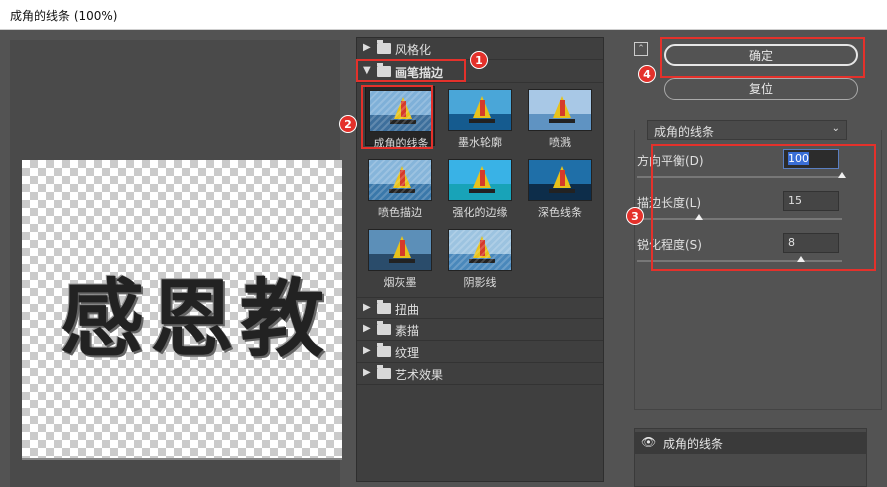 Image resolution: width=887 pixels, height=487 pixels. I want to click on annotation-badge-1: 1, so click(479, 60).